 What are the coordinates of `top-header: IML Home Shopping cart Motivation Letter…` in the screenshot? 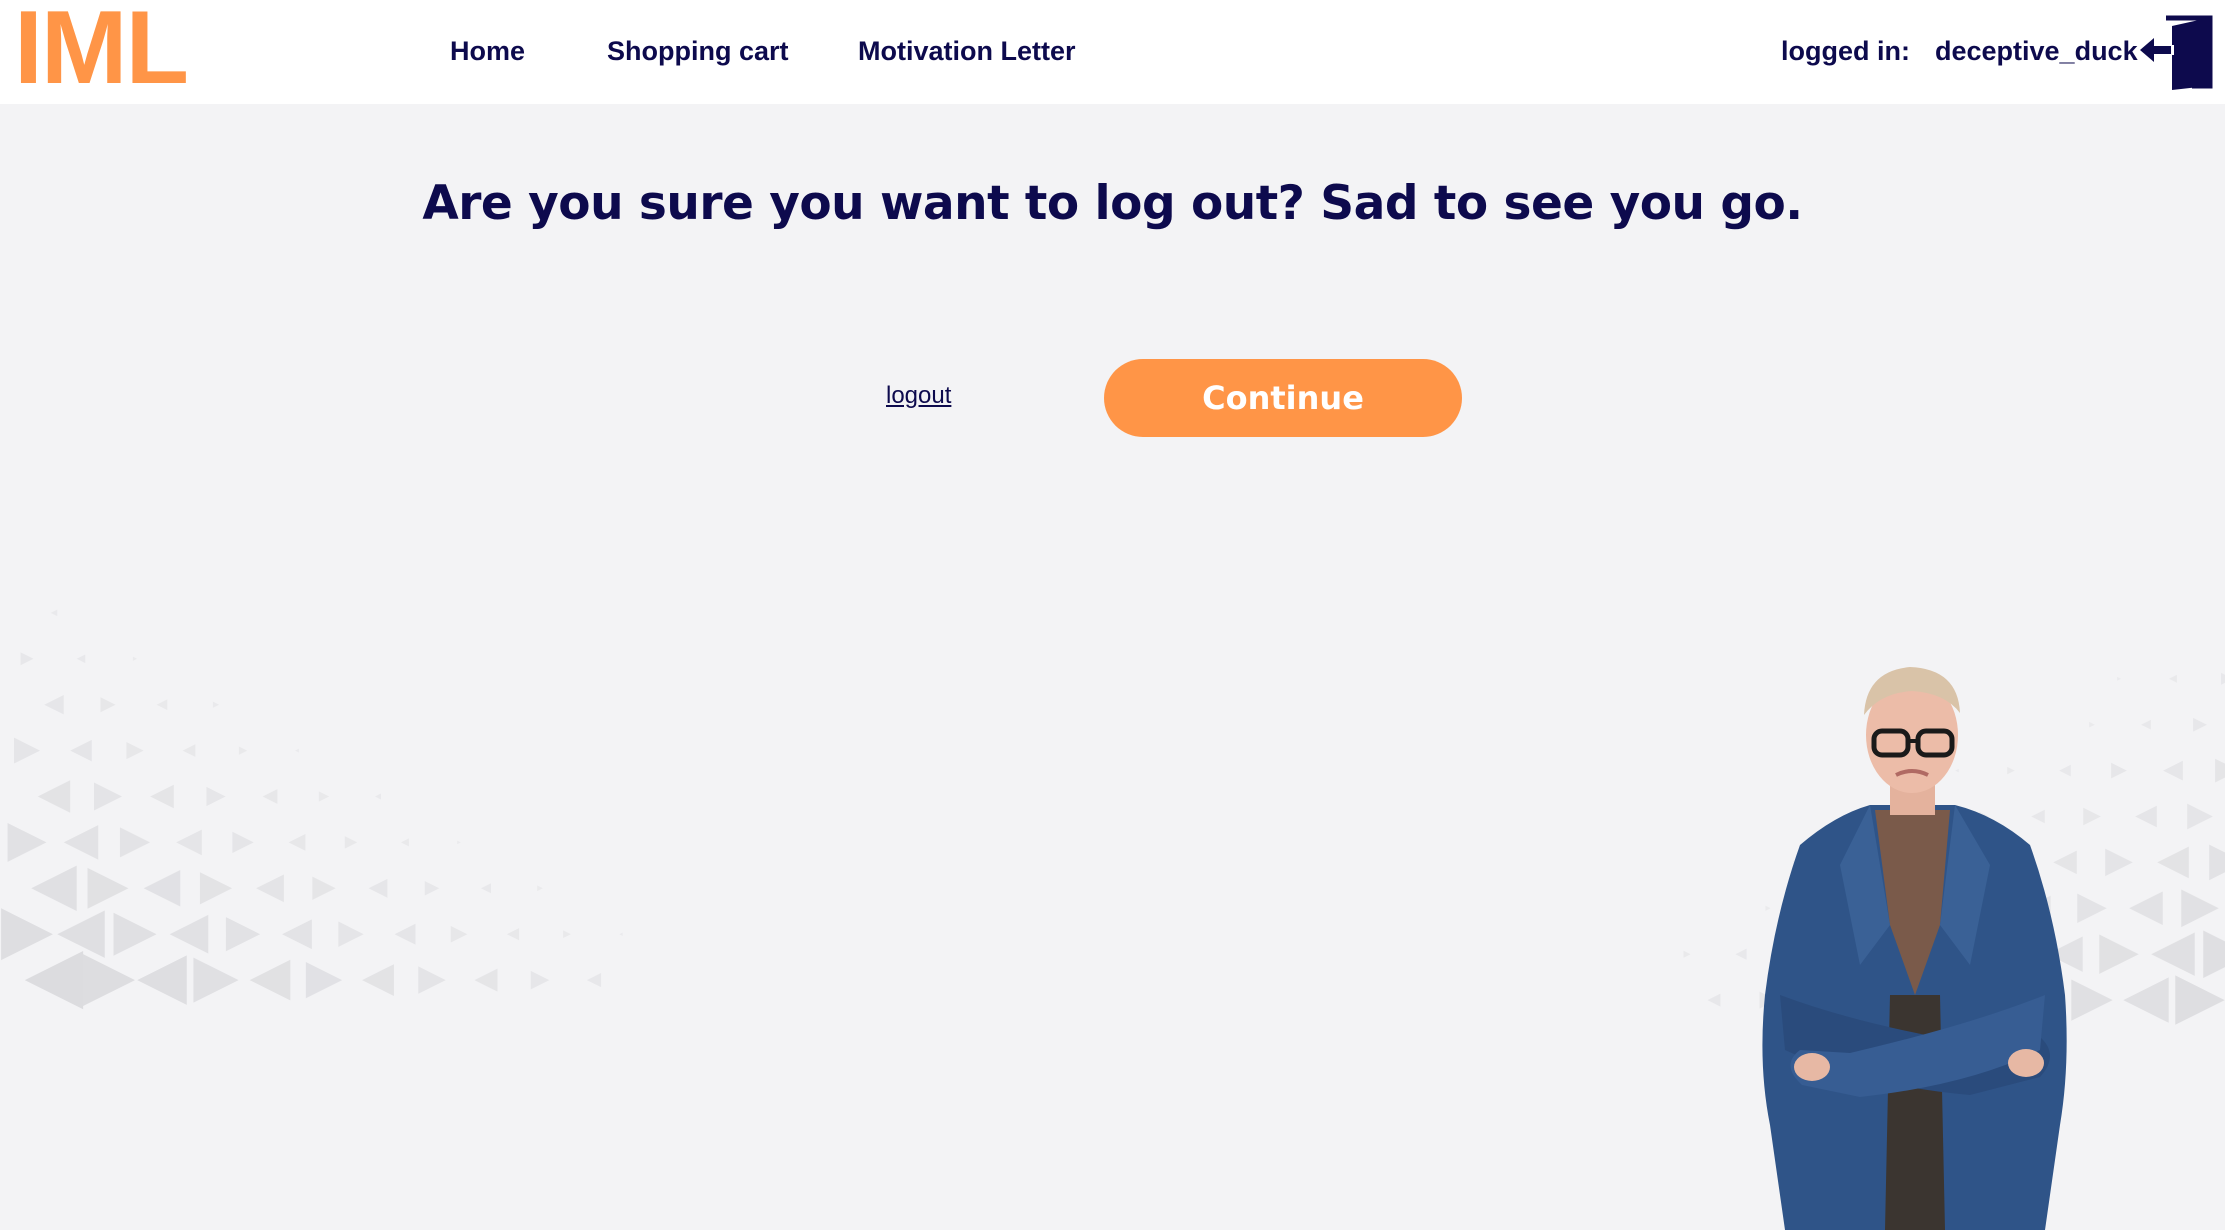 It's located at (1112, 52).